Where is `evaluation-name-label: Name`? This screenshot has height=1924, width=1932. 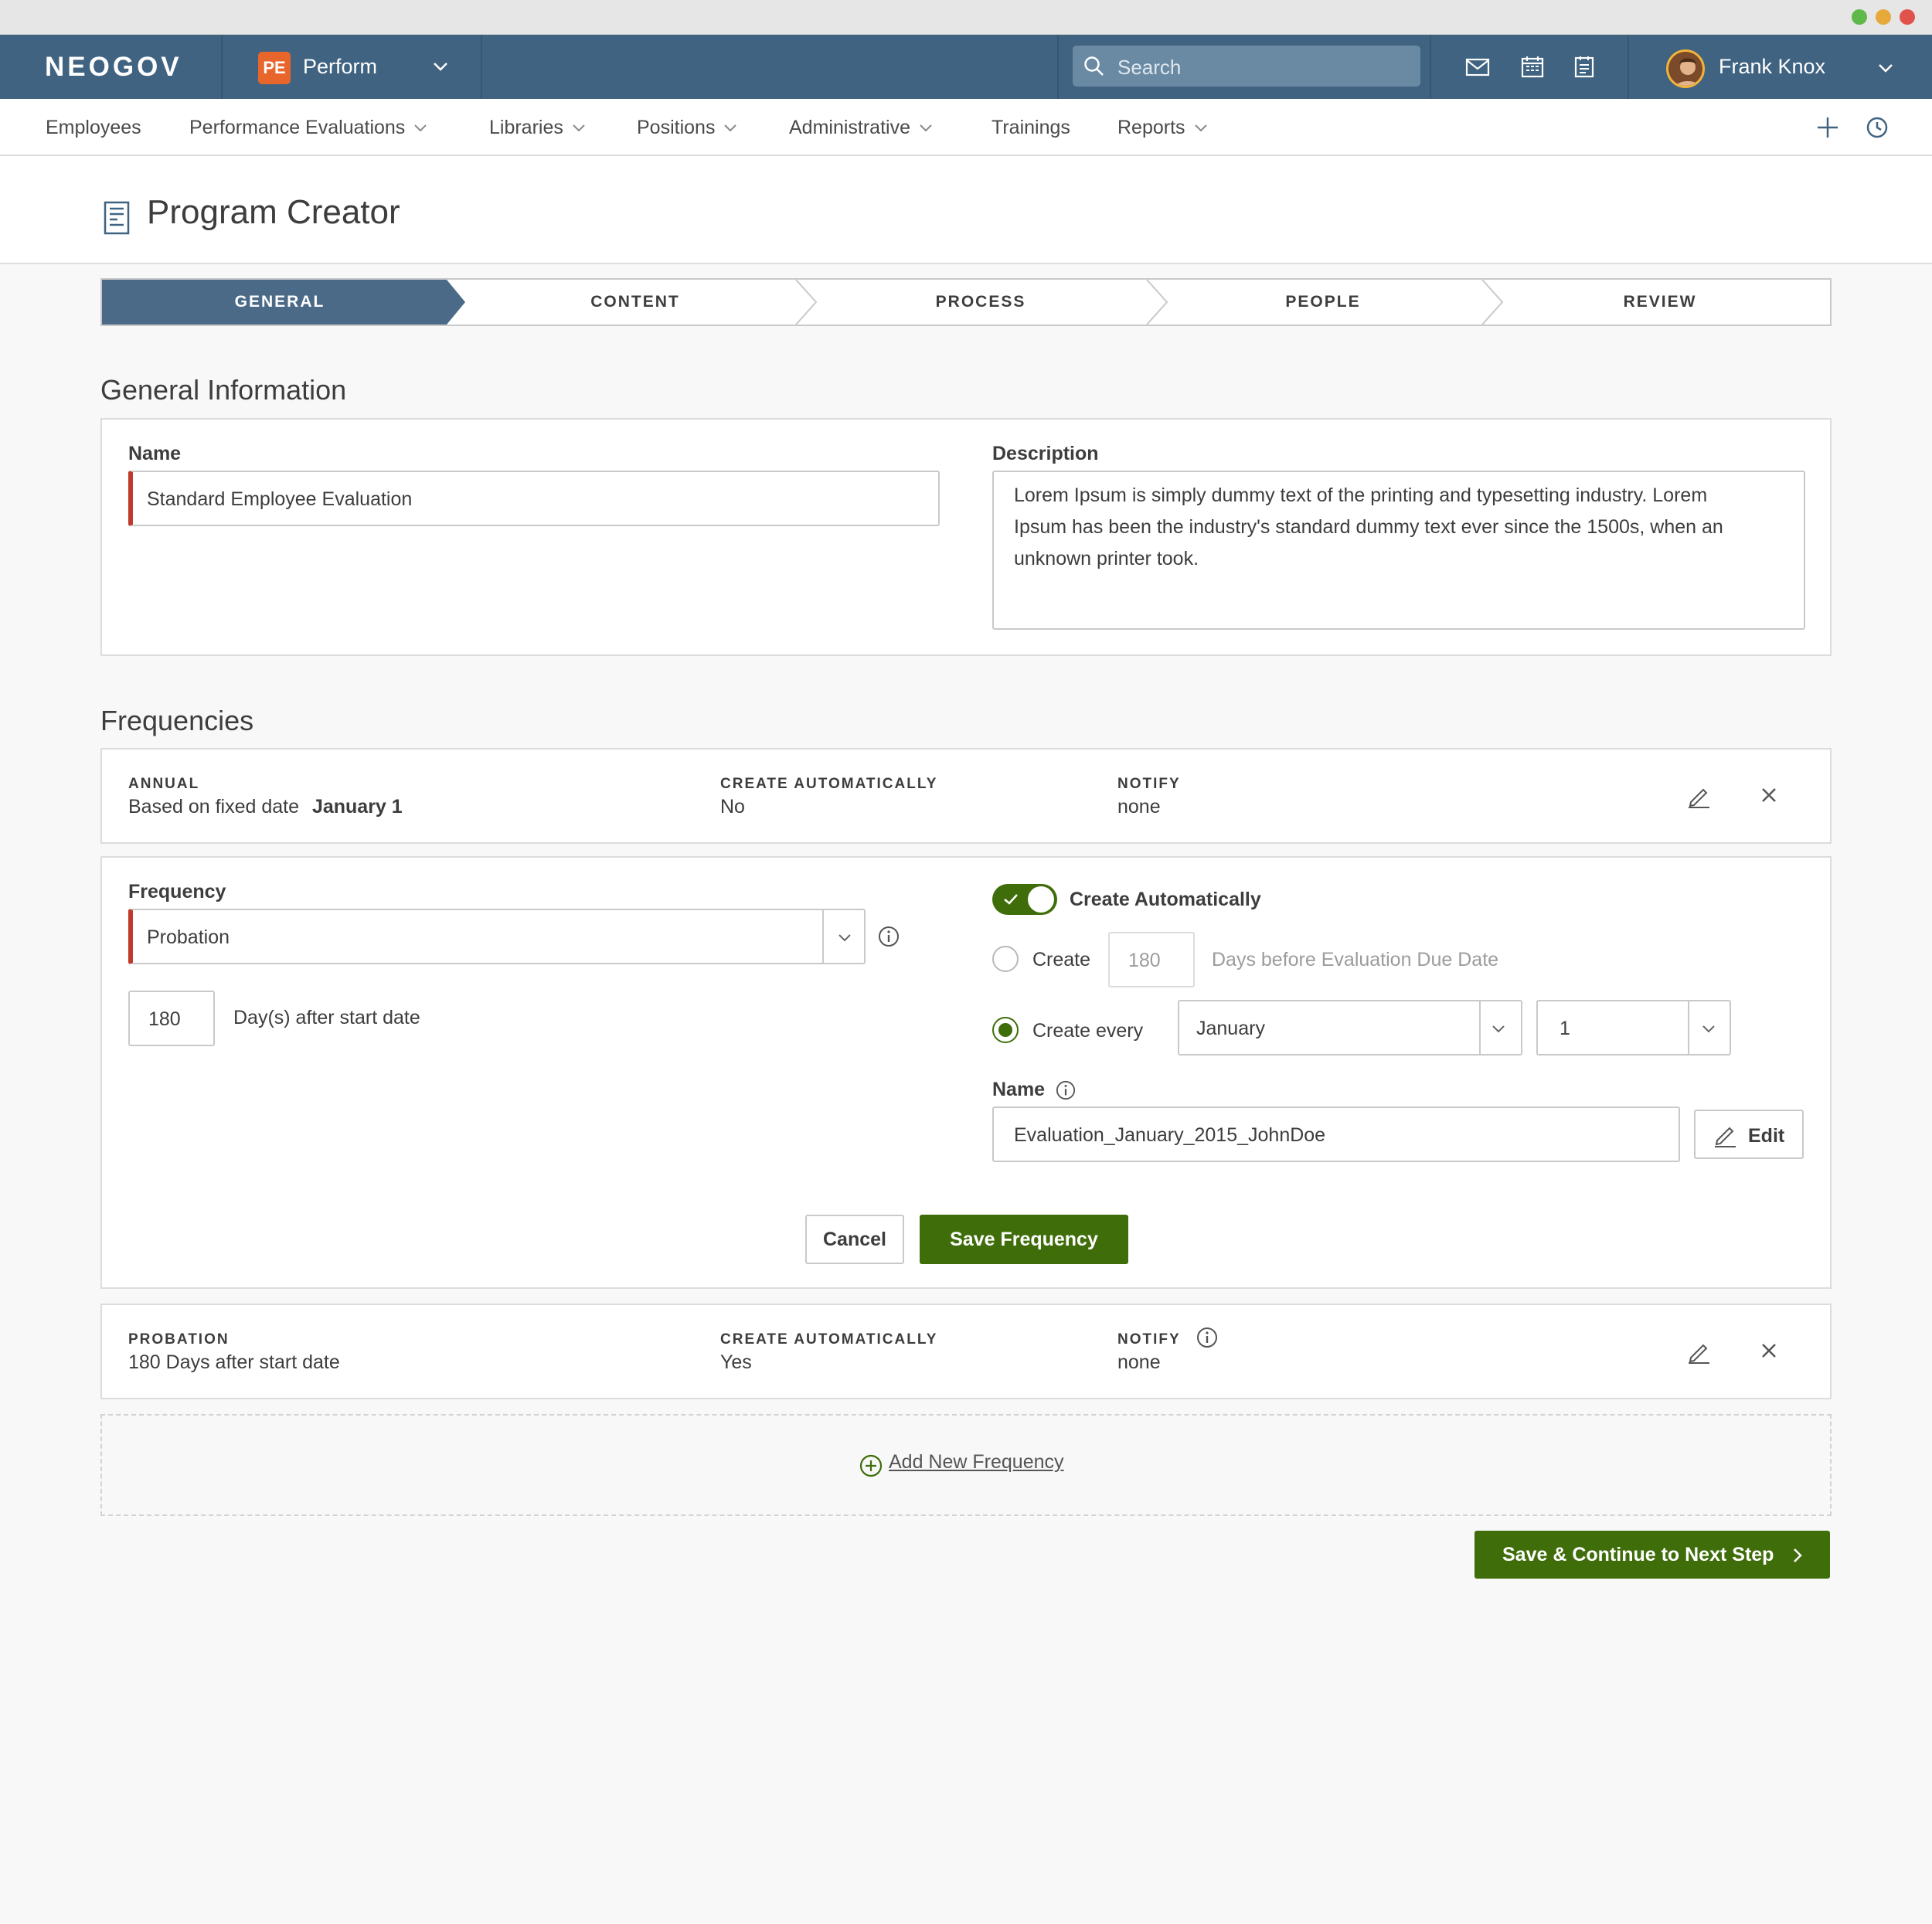 evaluation-name-label: Name is located at coordinates (1019, 1089).